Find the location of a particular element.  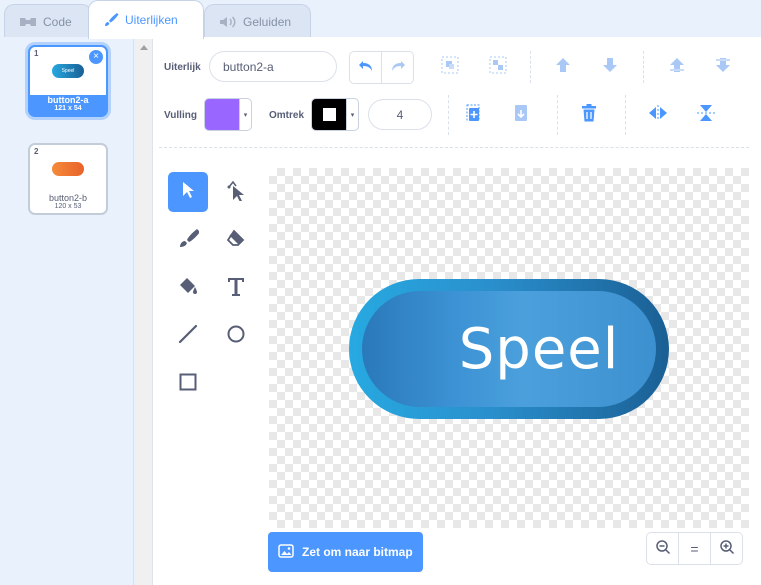

thumbnail-text: Speel is located at coordinates (68, 71).